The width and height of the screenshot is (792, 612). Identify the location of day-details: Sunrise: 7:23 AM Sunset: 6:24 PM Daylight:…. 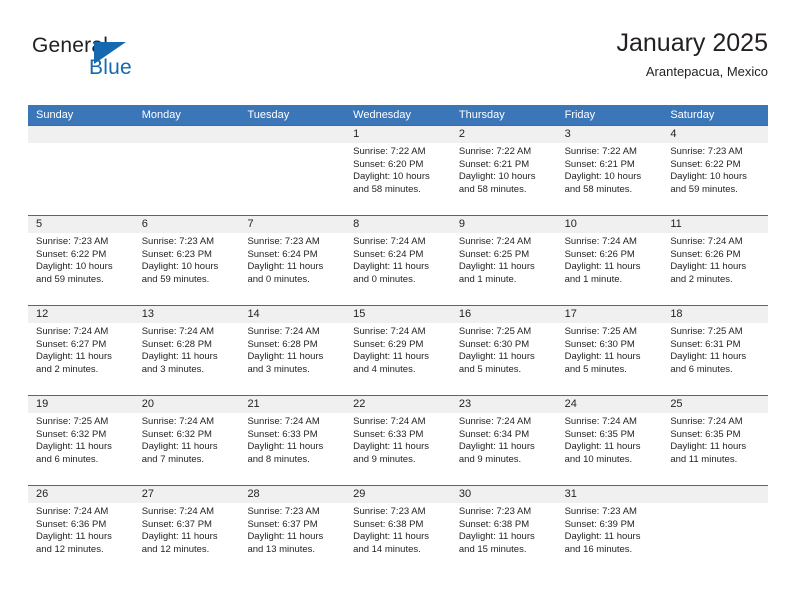
(292, 259).